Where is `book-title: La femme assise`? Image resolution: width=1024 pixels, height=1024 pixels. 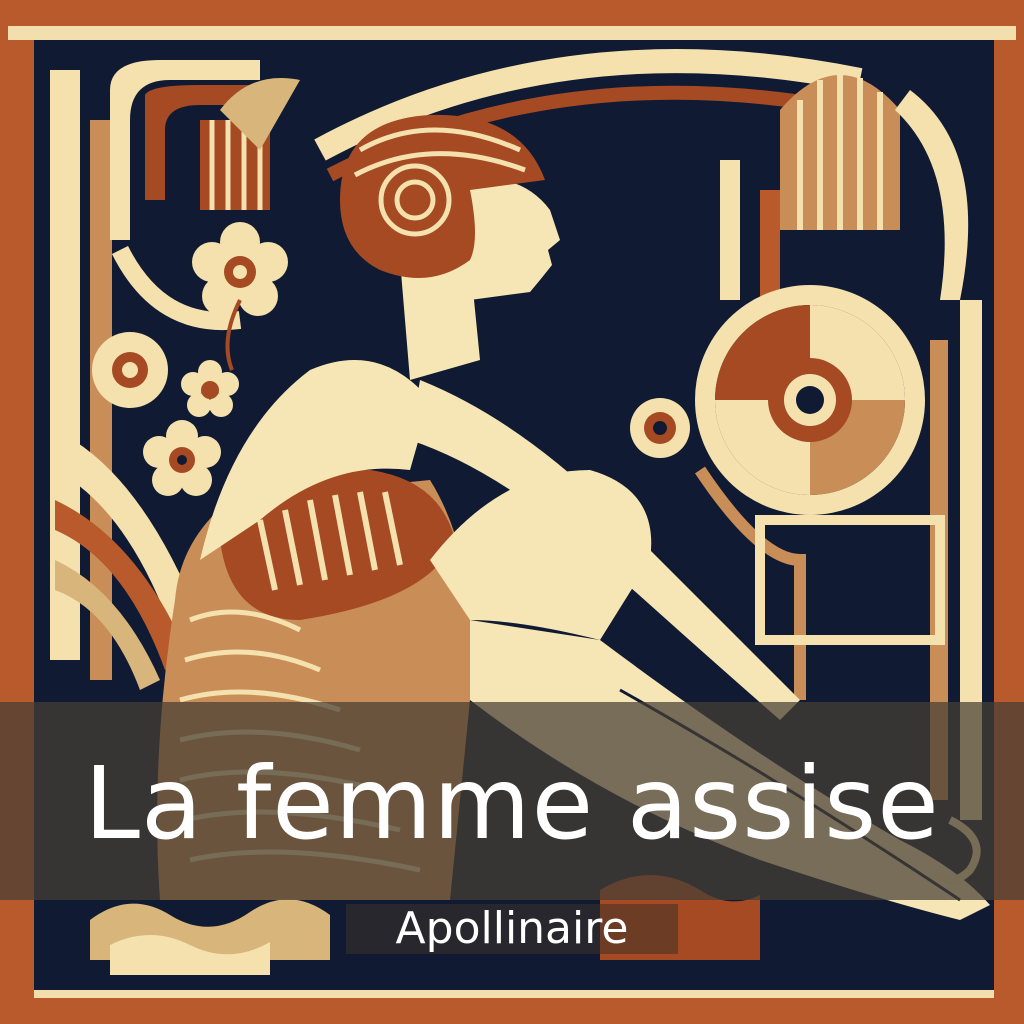
book-title: La femme assise is located at coordinates (512, 803).